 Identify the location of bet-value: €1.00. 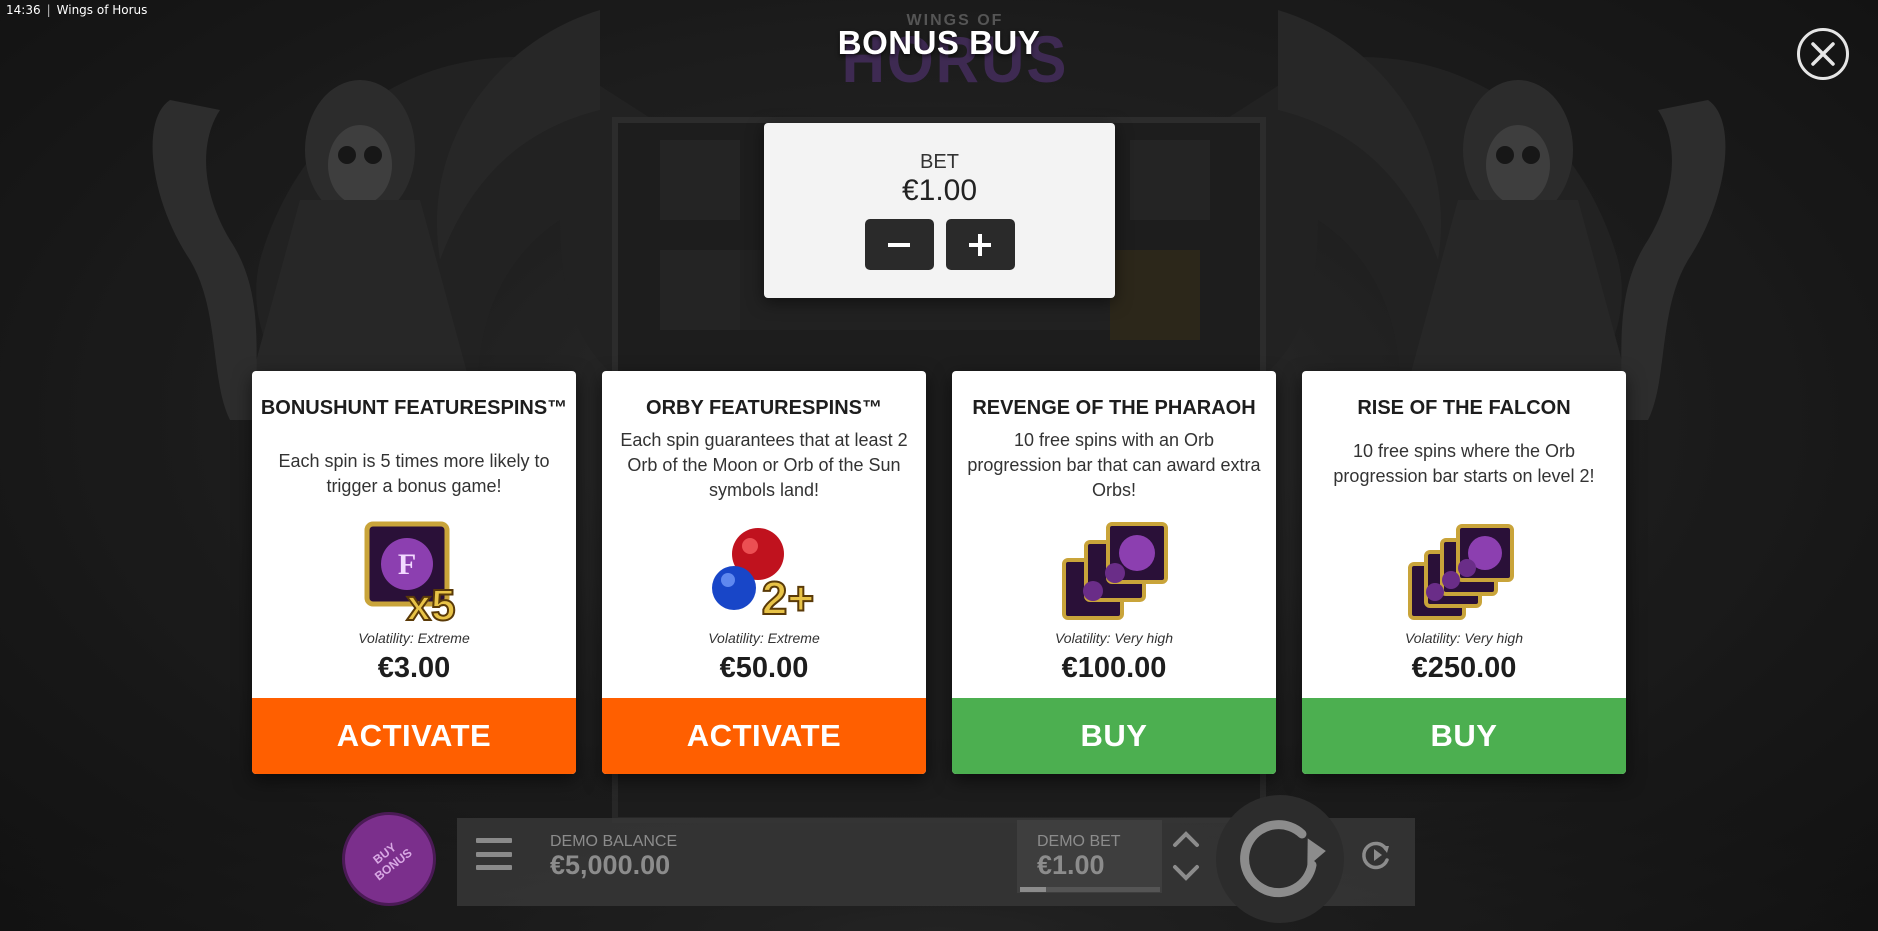
(939, 190).